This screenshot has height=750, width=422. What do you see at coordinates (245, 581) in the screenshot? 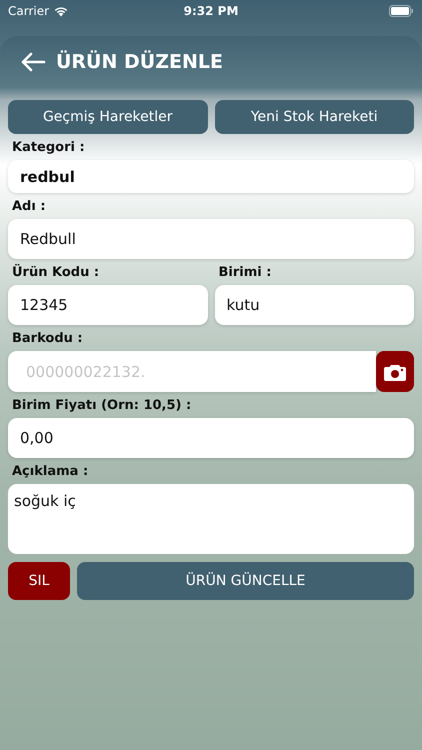
I see `update-button: ÜRÜN GÜNCELLE` at bounding box center [245, 581].